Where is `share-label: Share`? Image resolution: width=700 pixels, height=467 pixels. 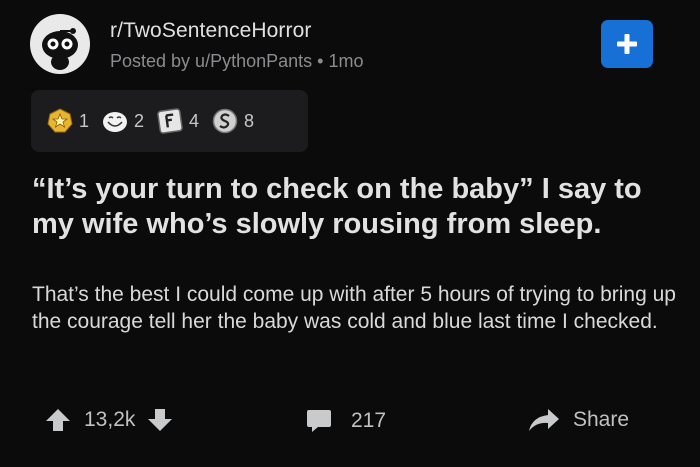 share-label: Share is located at coordinates (601, 419).